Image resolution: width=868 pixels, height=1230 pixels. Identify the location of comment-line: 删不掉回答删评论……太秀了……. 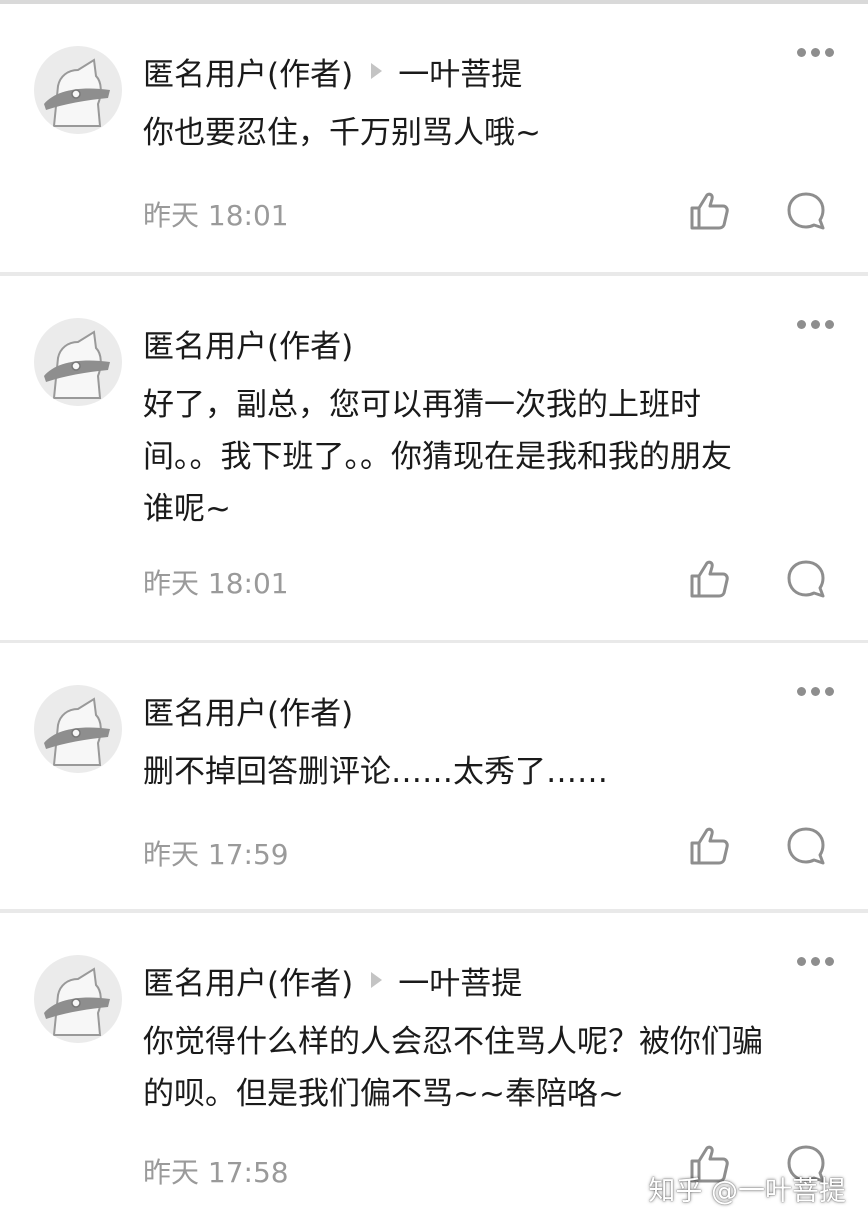
(375, 772).